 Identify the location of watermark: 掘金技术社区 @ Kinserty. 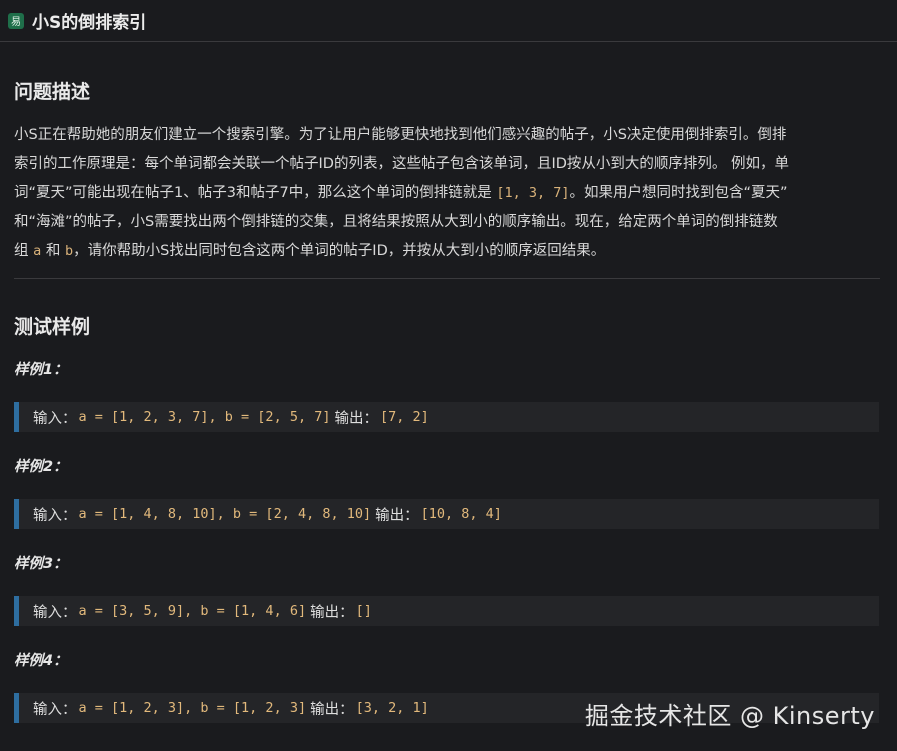
(729, 716).